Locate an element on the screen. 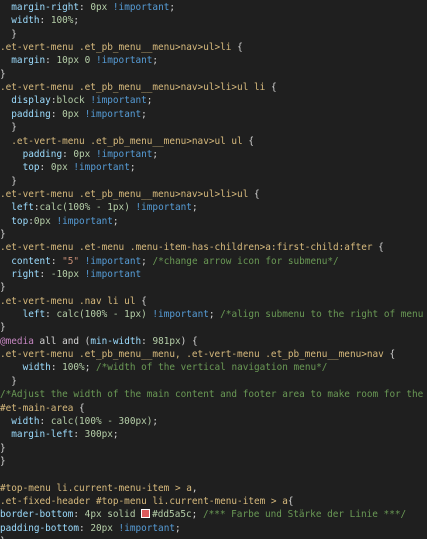  code-token: /*change arrow icon for submenu*/ is located at coordinates (245, 261).